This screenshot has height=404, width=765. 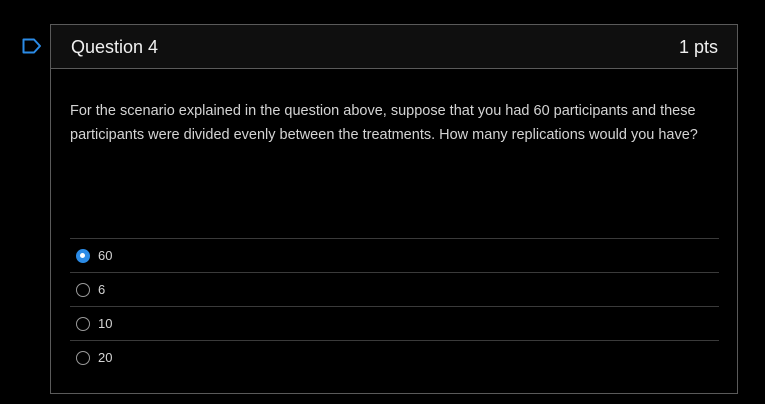 I want to click on flag-icon, so click(x=32, y=46).